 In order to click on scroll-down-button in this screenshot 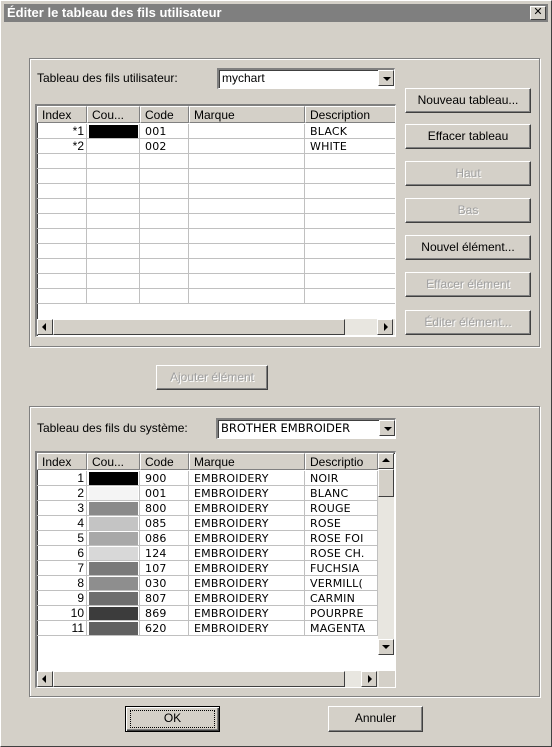, I will do `click(386, 647)`.